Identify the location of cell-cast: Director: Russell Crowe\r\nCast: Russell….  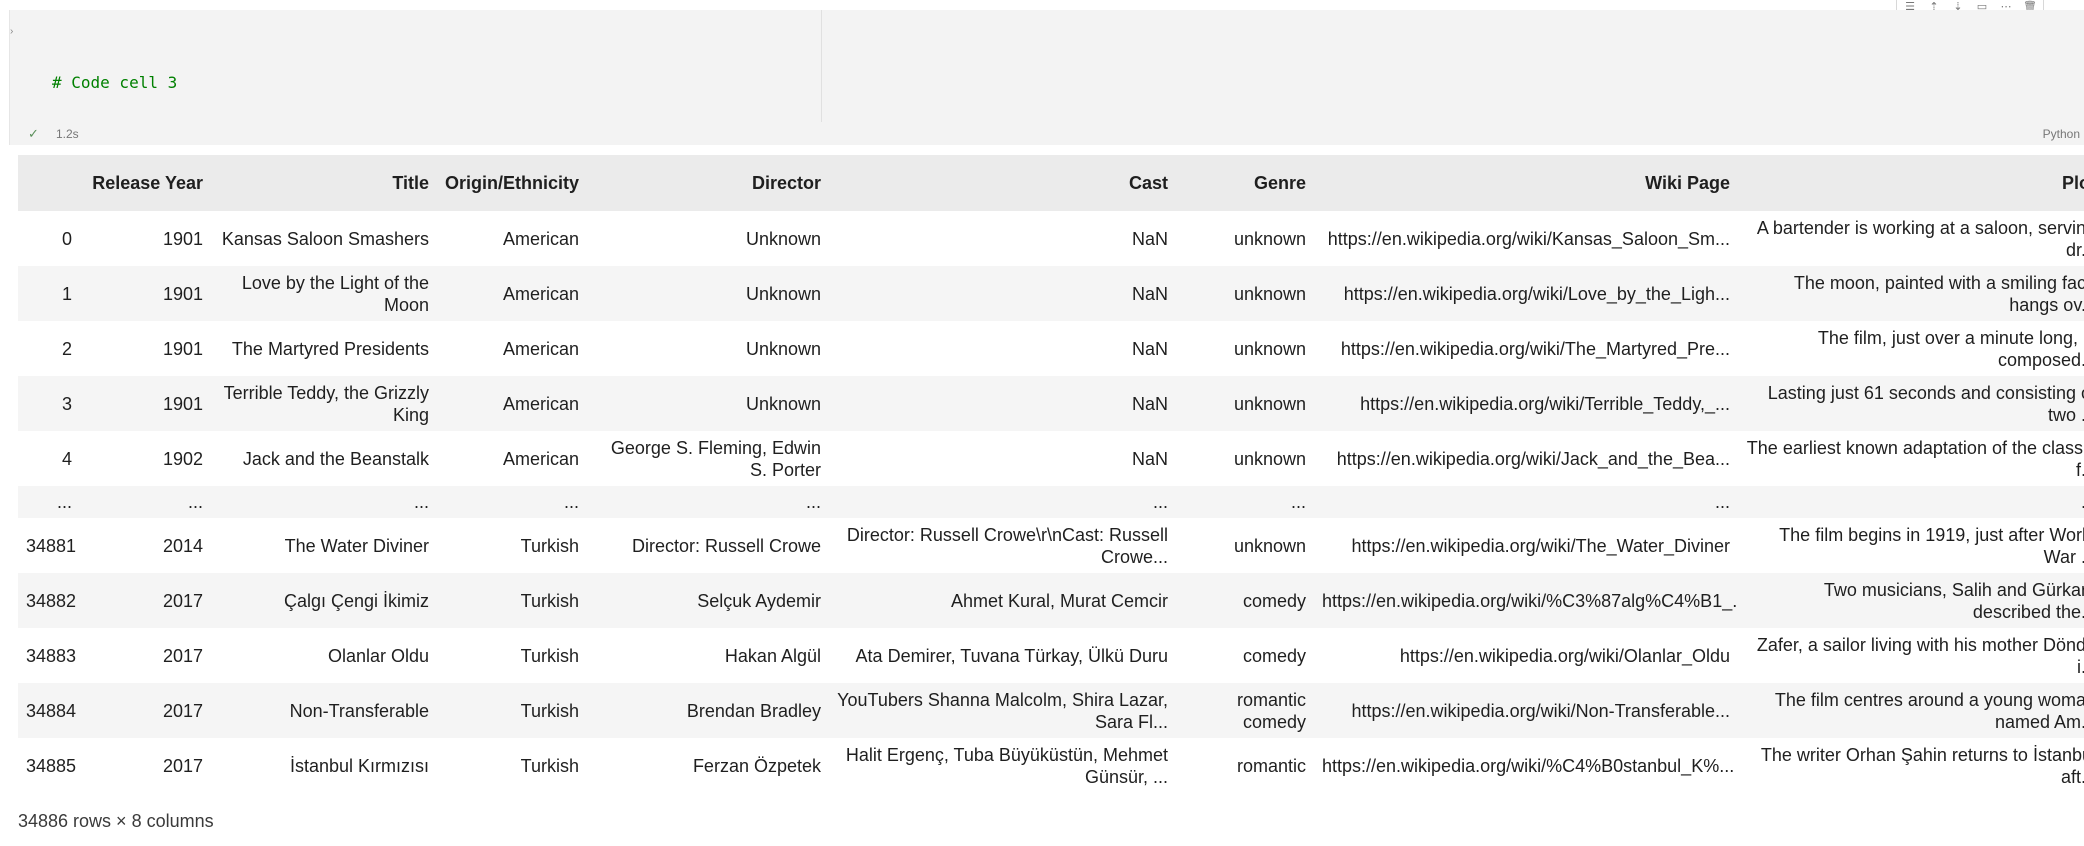
(1007, 545).